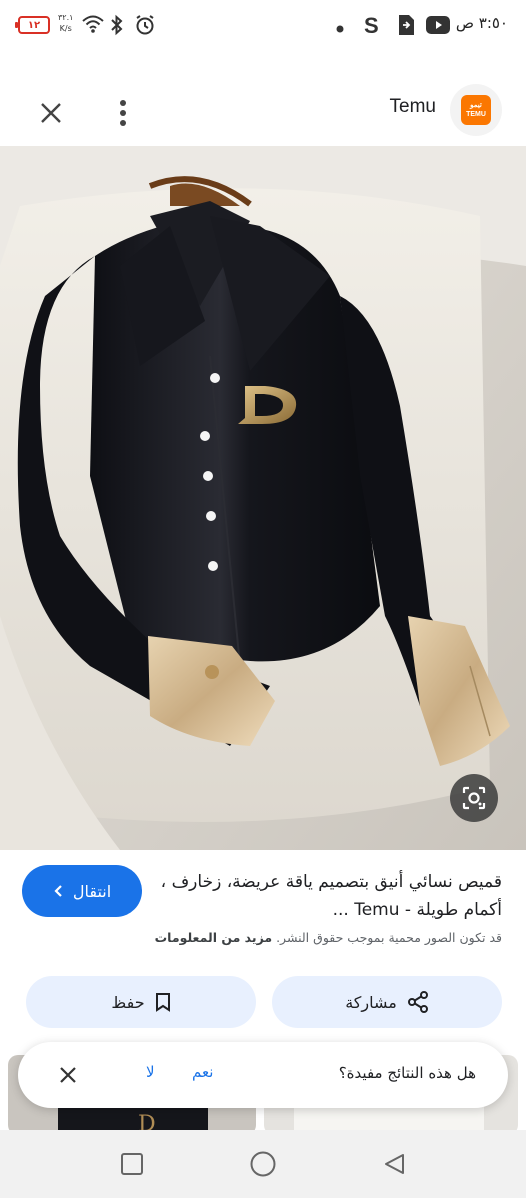 The height and width of the screenshot is (1198, 526). What do you see at coordinates (476, 114) in the screenshot?
I see `logo-text-bottom: TEMU` at bounding box center [476, 114].